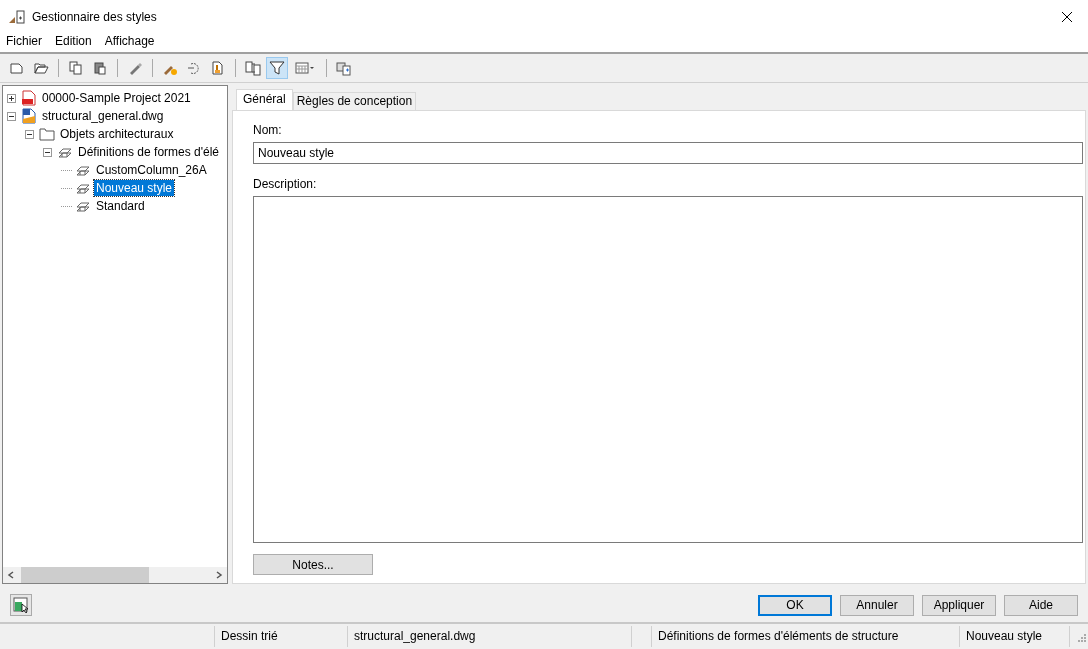 The height and width of the screenshot is (649, 1088). What do you see at coordinates (344, 68) in the screenshot?
I see `documents-plus-icon` at bounding box center [344, 68].